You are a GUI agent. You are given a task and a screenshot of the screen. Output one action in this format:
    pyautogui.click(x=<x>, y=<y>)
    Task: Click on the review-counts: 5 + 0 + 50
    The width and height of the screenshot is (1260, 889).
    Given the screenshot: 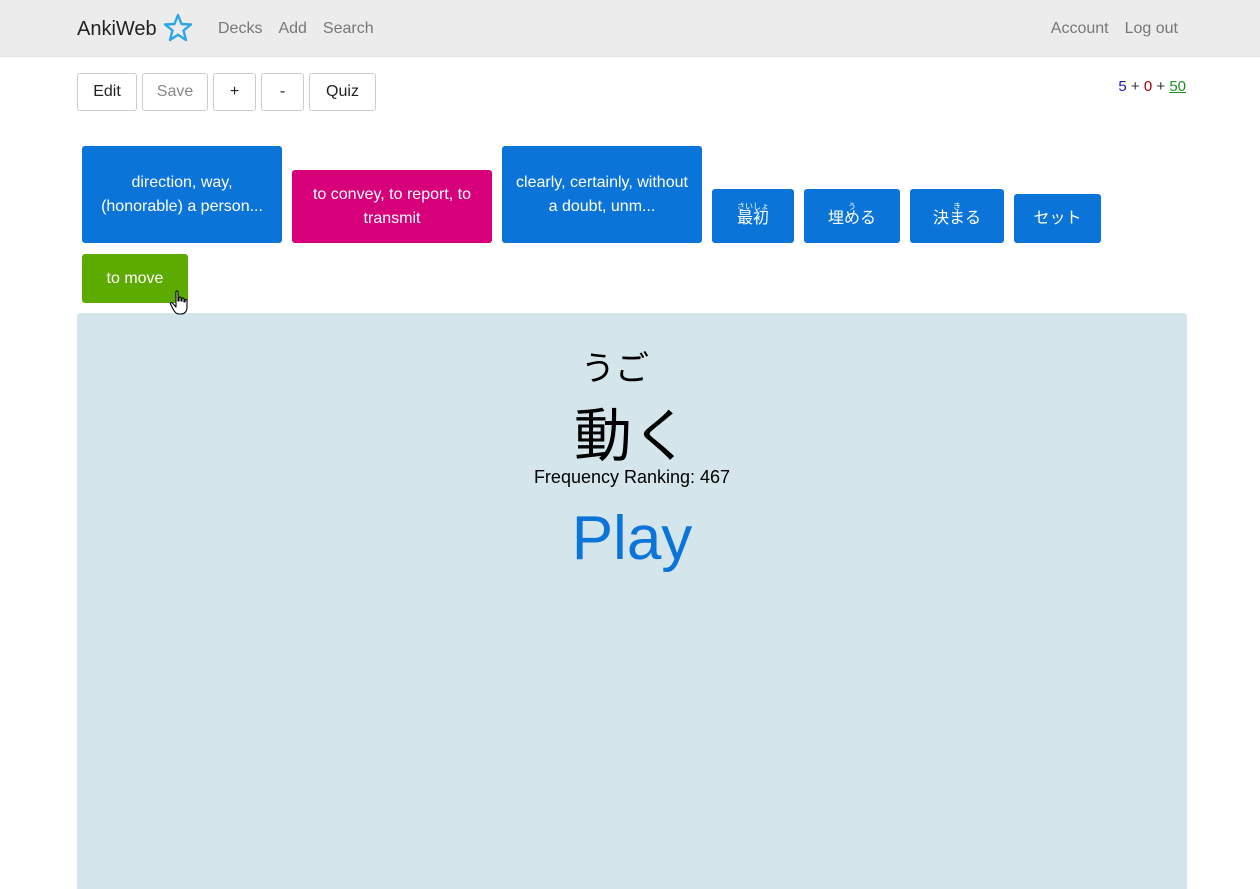 What is the action you would take?
    pyautogui.click(x=1152, y=86)
    